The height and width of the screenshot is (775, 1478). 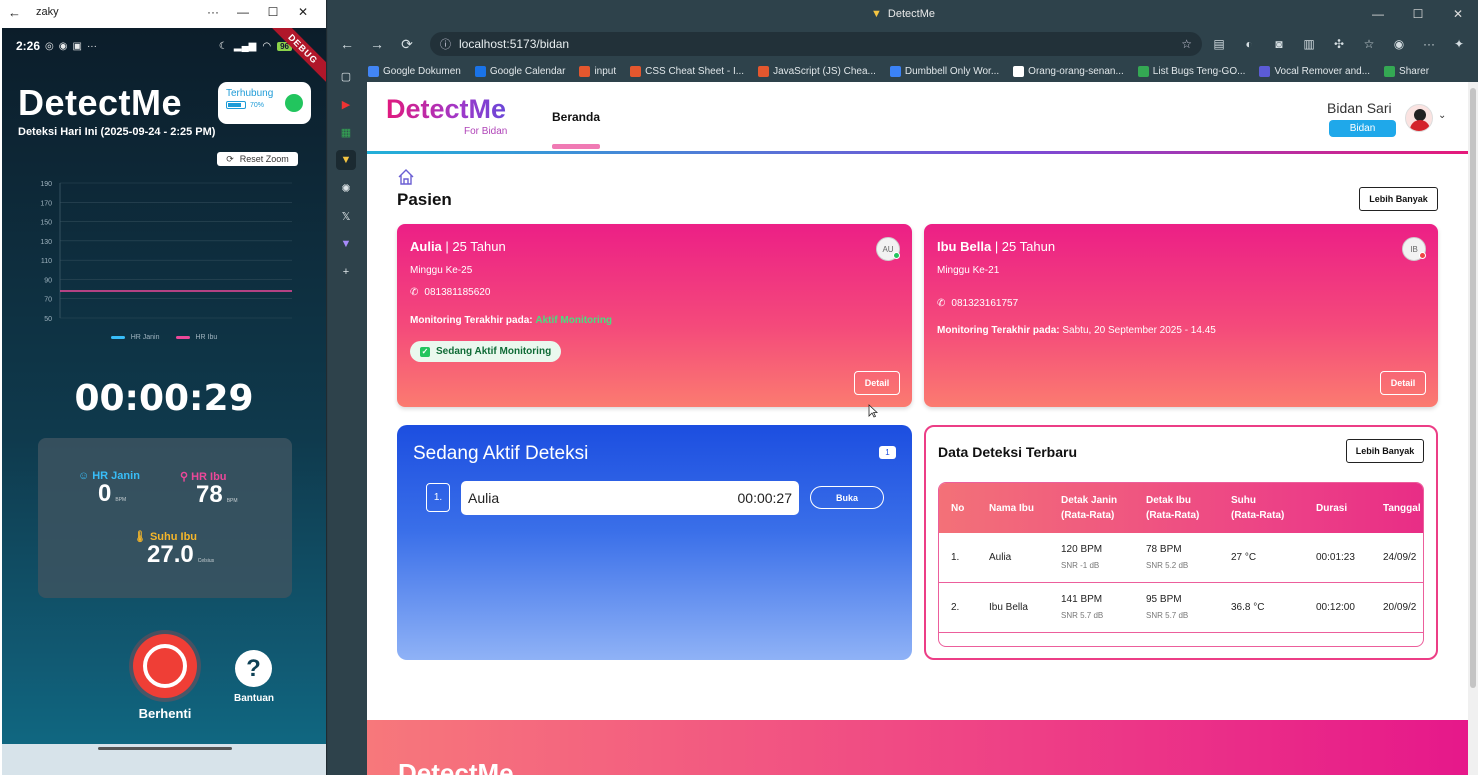 I want to click on open-button: Buka, so click(x=847, y=497).